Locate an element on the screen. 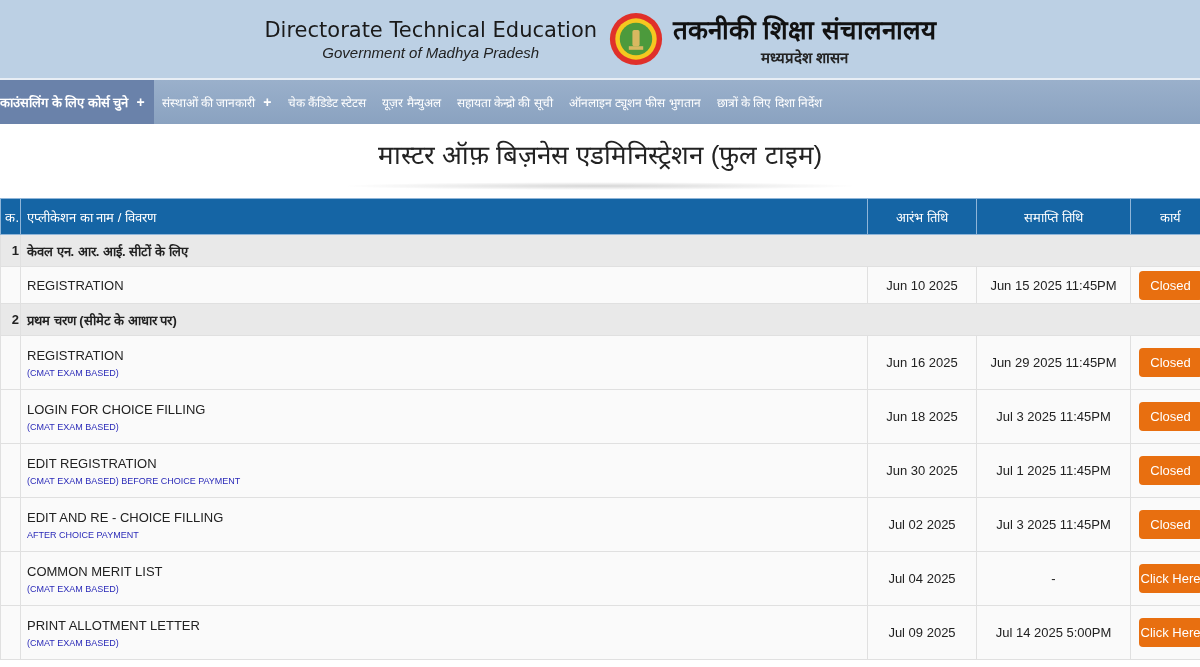  page-title: मास्टर ऑफ़ बिज़नेस एडमिनिस्ट्रेशन (फुल टाइम) is located at coordinates (600, 155).